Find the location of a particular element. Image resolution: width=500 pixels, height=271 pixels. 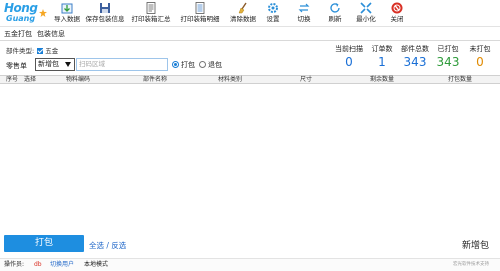

radio-pack: 打包 is located at coordinates (183, 65).